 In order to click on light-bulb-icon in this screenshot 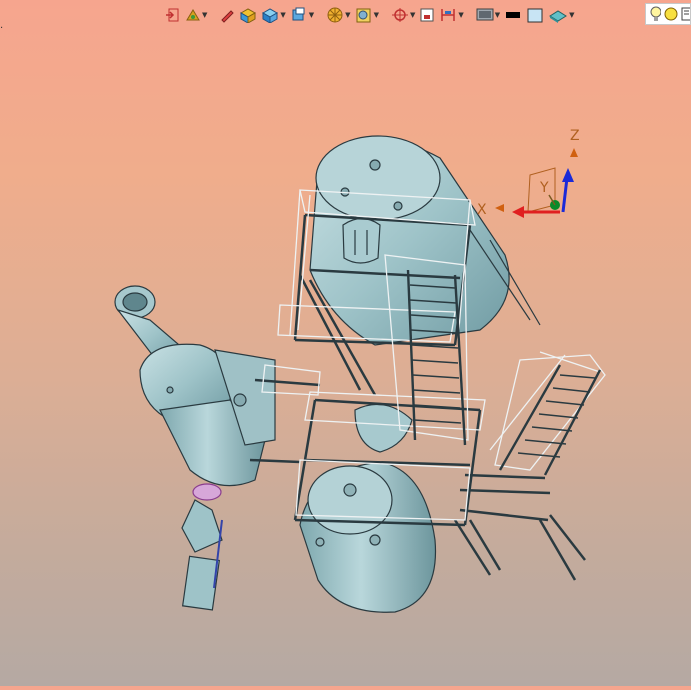, I will do `click(656, 14)`.